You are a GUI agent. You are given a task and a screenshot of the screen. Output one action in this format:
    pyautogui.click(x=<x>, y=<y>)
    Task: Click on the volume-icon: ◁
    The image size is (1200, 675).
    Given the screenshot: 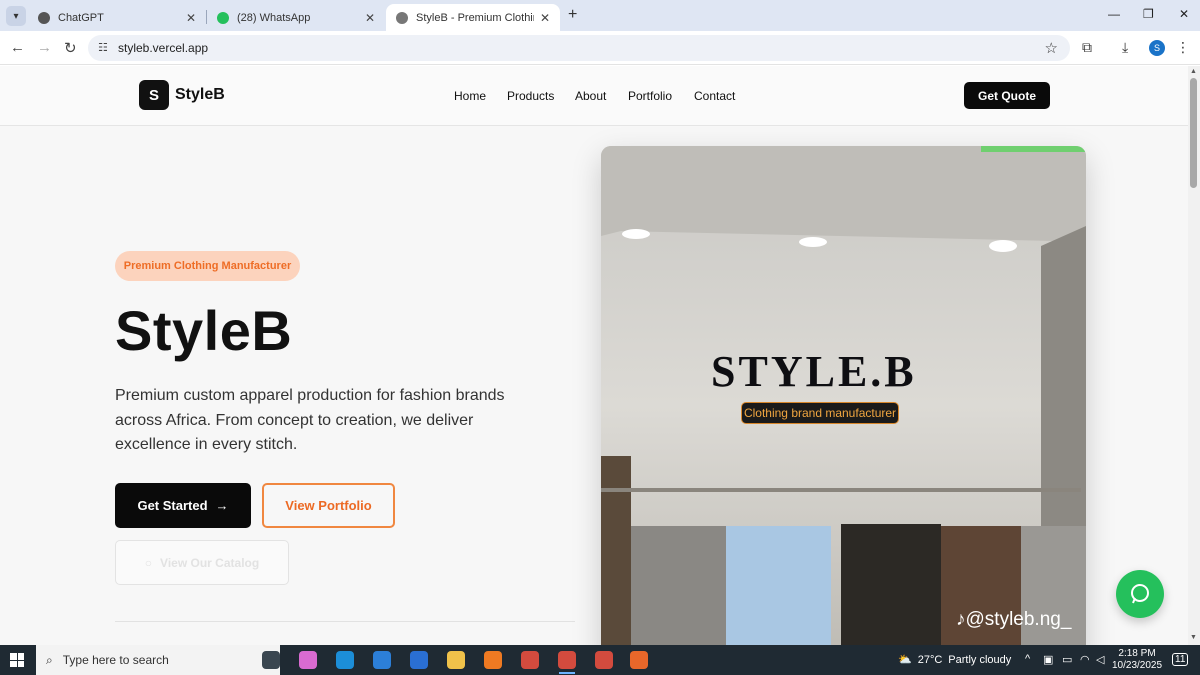 What is the action you would take?
    pyautogui.click(x=1100, y=659)
    